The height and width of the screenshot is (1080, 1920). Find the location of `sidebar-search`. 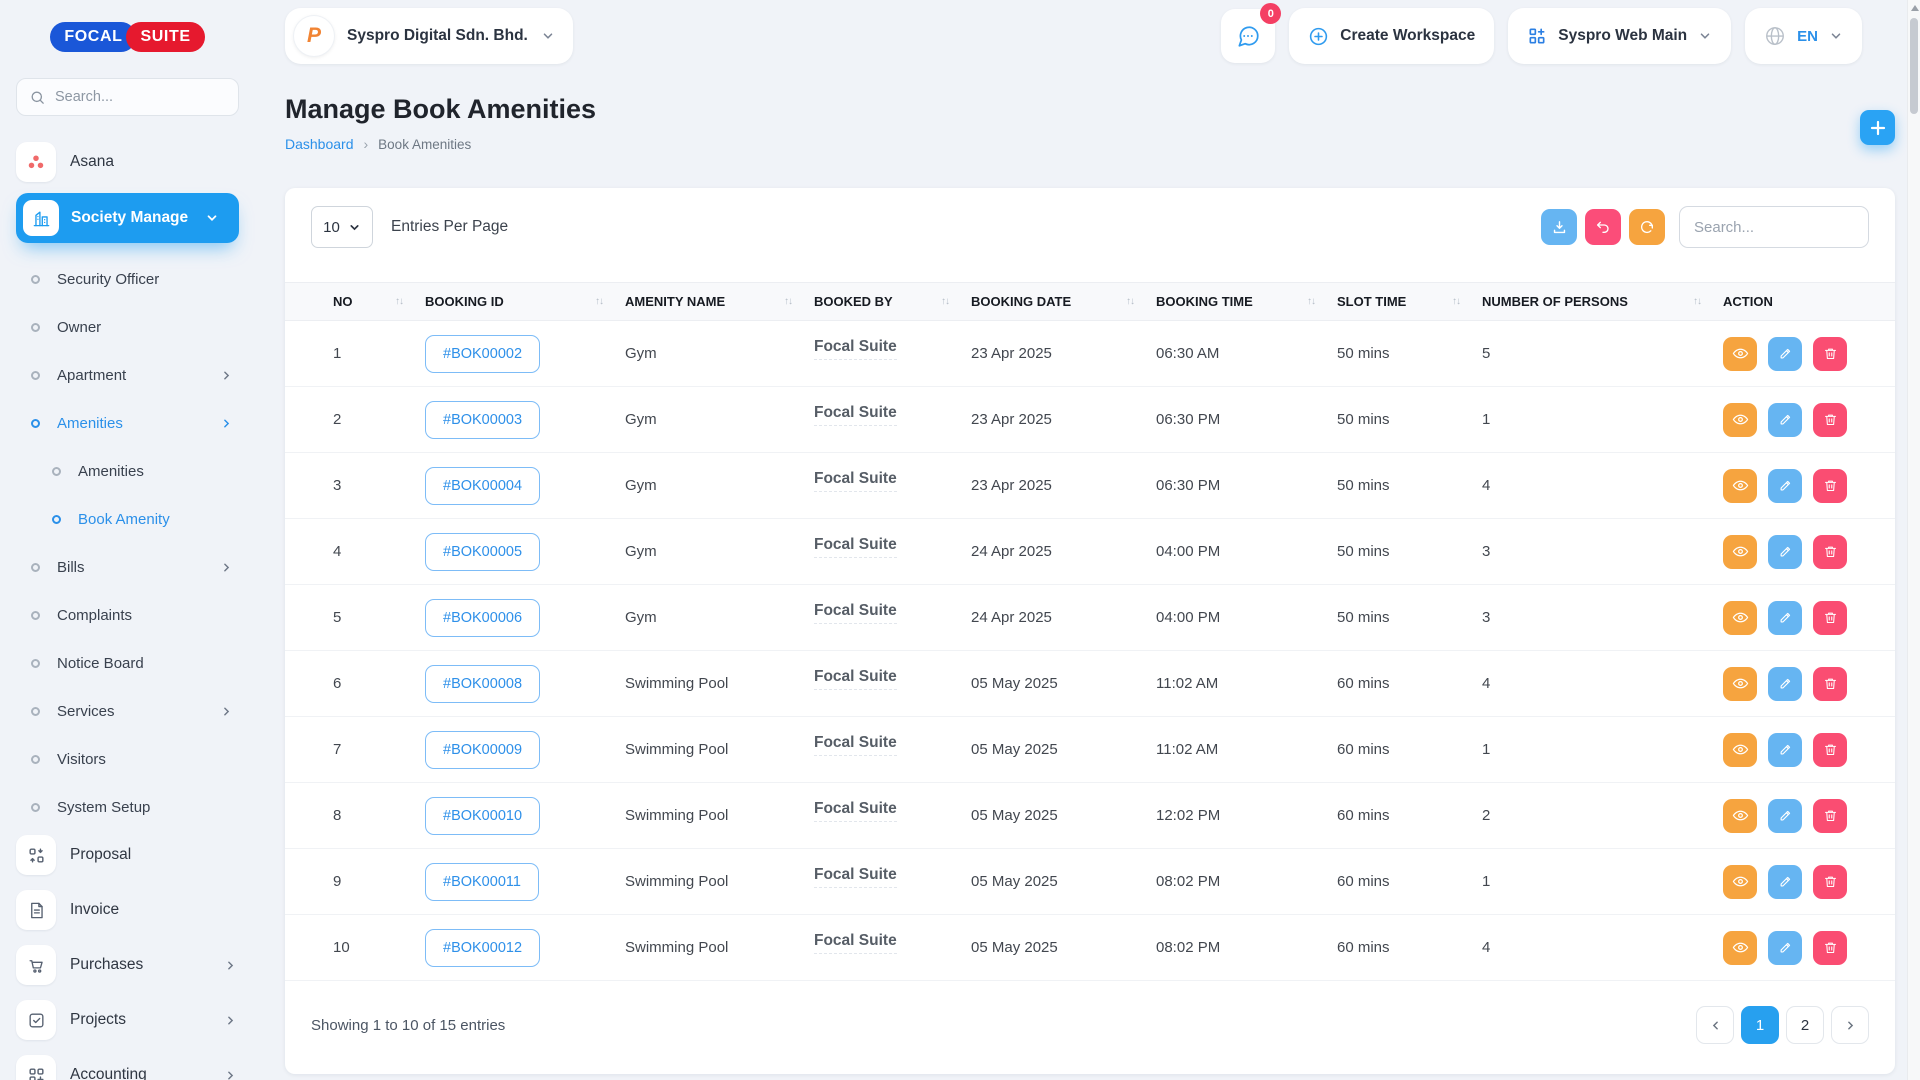

sidebar-search is located at coordinates (127, 97).